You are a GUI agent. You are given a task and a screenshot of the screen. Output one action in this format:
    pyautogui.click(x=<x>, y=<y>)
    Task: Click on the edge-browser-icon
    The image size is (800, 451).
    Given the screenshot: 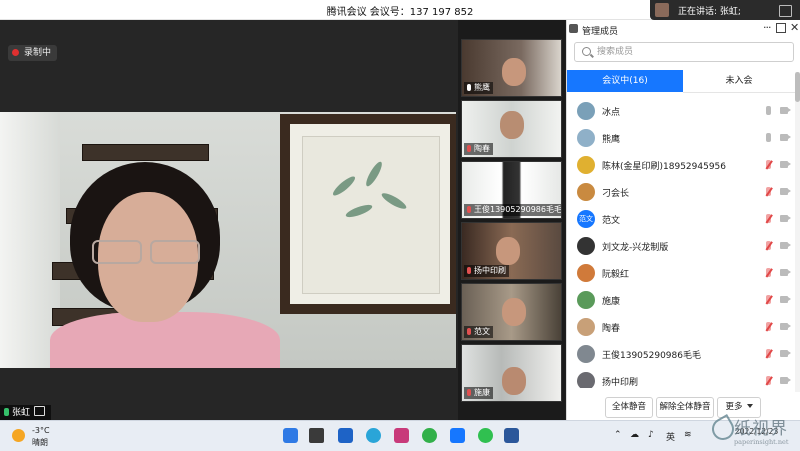 What is the action you would take?
    pyautogui.click(x=373, y=435)
    